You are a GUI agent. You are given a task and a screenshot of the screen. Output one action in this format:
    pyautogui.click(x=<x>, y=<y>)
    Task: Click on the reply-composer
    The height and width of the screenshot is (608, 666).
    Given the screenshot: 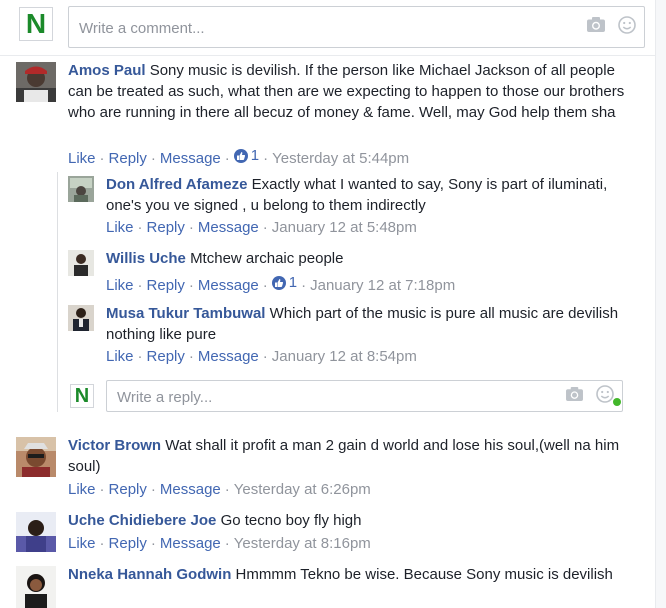 What is the action you would take?
    pyautogui.click(x=364, y=396)
    